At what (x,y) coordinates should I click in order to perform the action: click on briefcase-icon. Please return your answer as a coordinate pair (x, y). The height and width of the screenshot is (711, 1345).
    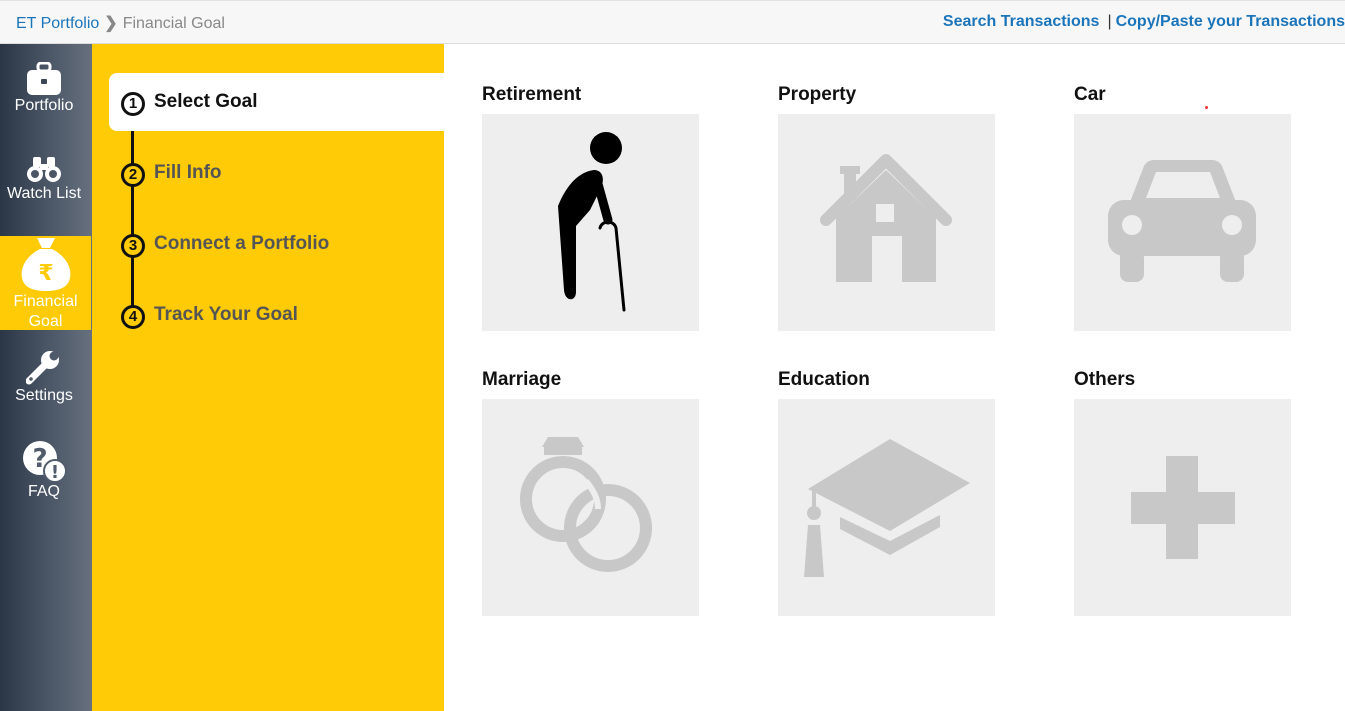
    Looking at the image, I should click on (44, 78).